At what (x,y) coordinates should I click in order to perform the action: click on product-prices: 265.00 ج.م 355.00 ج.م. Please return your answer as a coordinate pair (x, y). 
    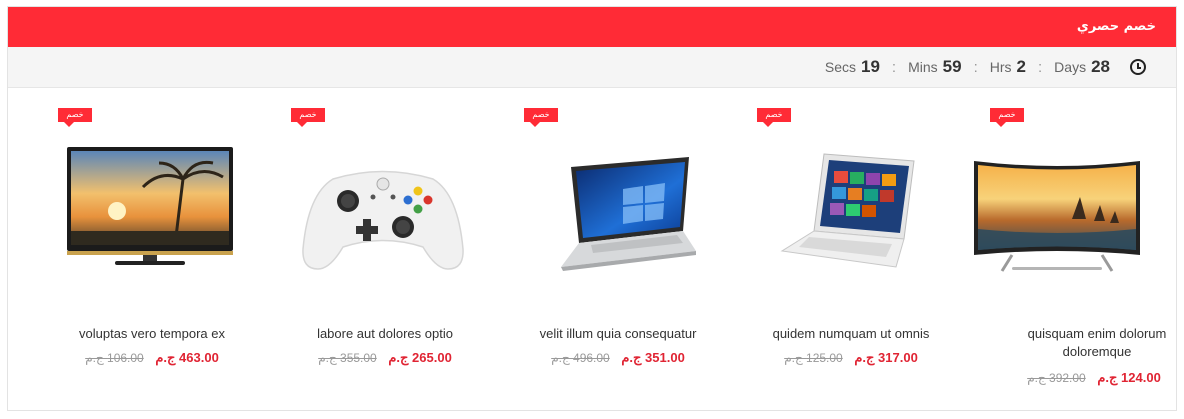
    Looking at the image, I should click on (385, 358).